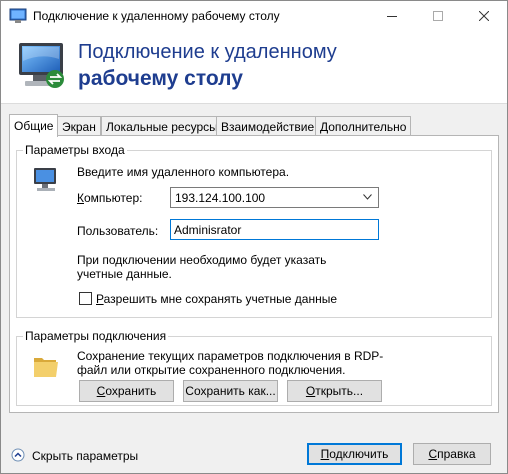 Image resolution: width=508 pixels, height=474 pixels. I want to click on login-group-title: Параметры входа, so click(75, 150).